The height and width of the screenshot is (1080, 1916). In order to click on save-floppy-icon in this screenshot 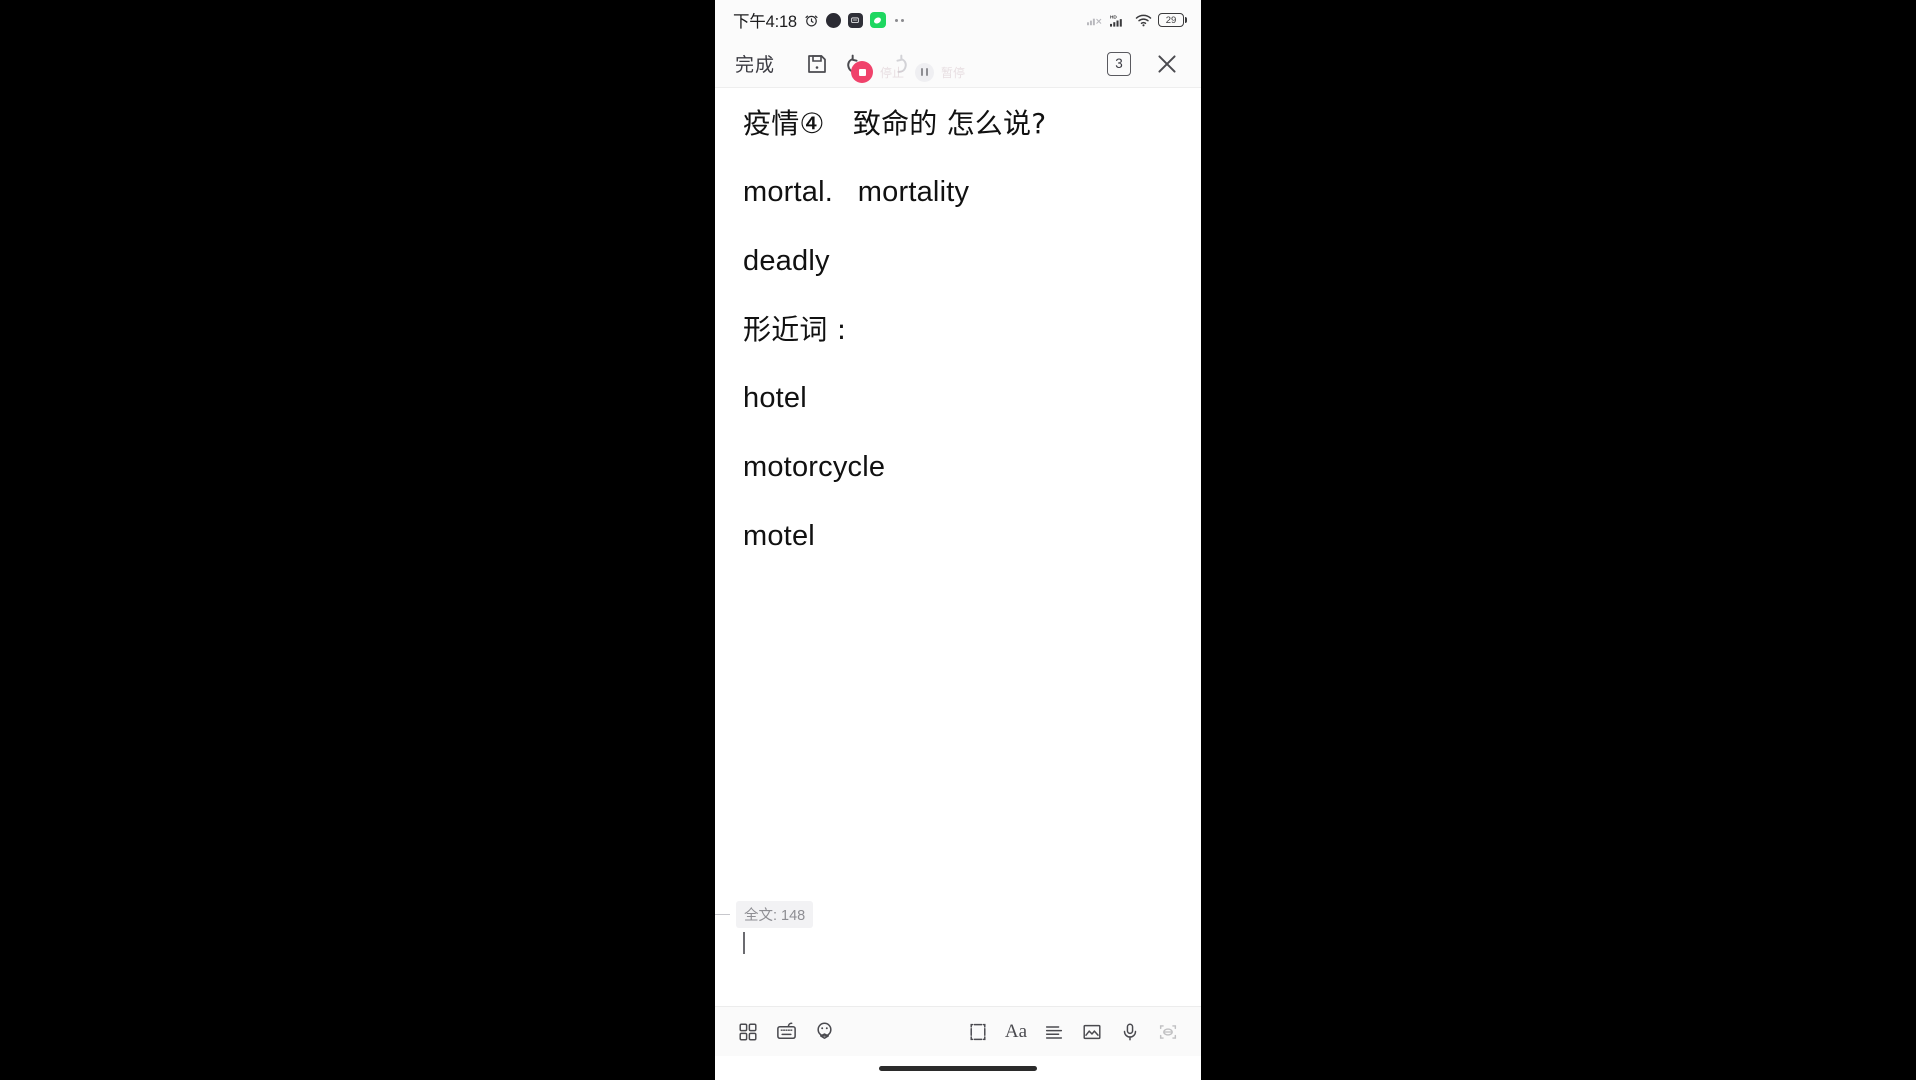, I will do `click(817, 63)`.